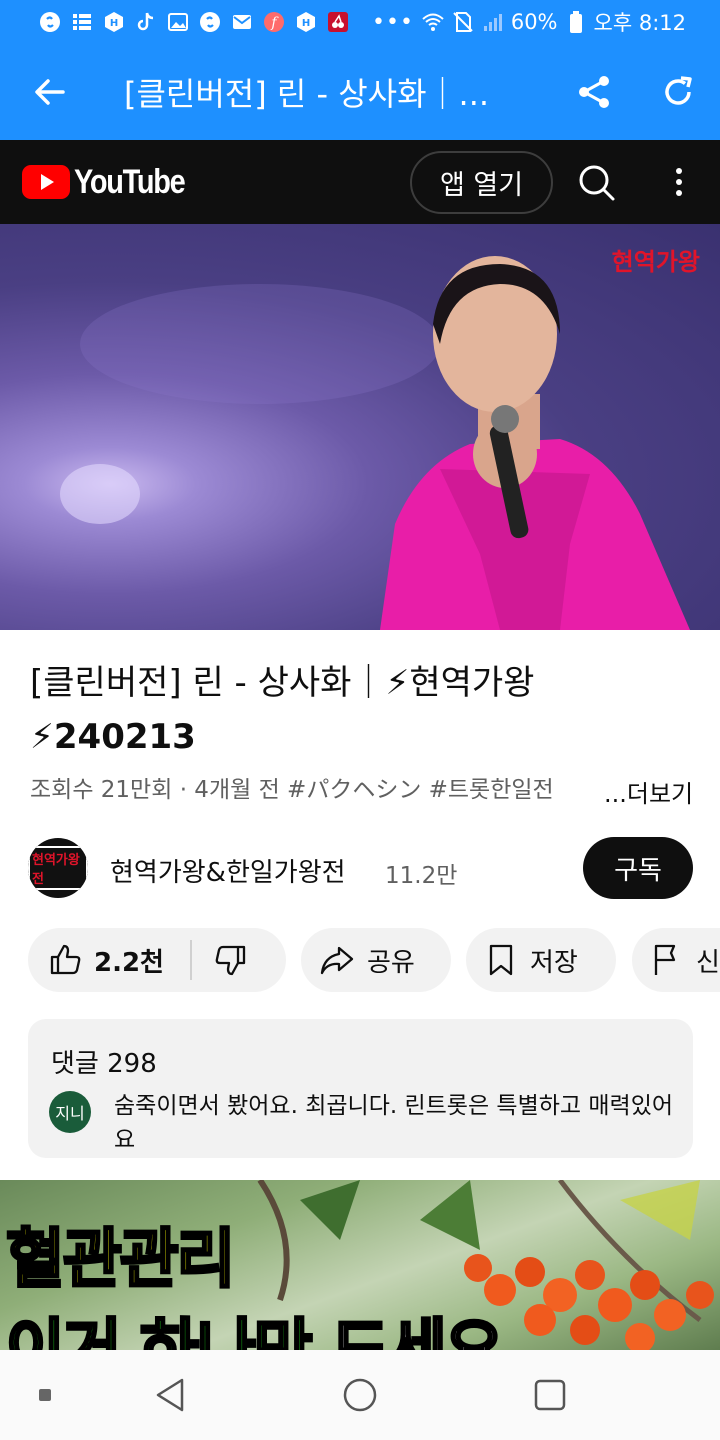 The image size is (720, 1440). I want to click on battery-percent: 60%, so click(534, 22).